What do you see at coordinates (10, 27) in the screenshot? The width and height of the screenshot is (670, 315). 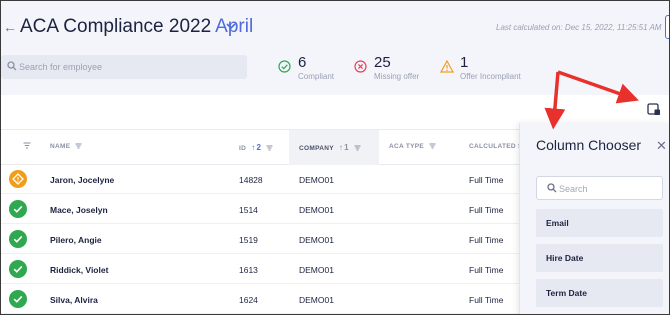 I see `back-arrow-icon: ←` at bounding box center [10, 27].